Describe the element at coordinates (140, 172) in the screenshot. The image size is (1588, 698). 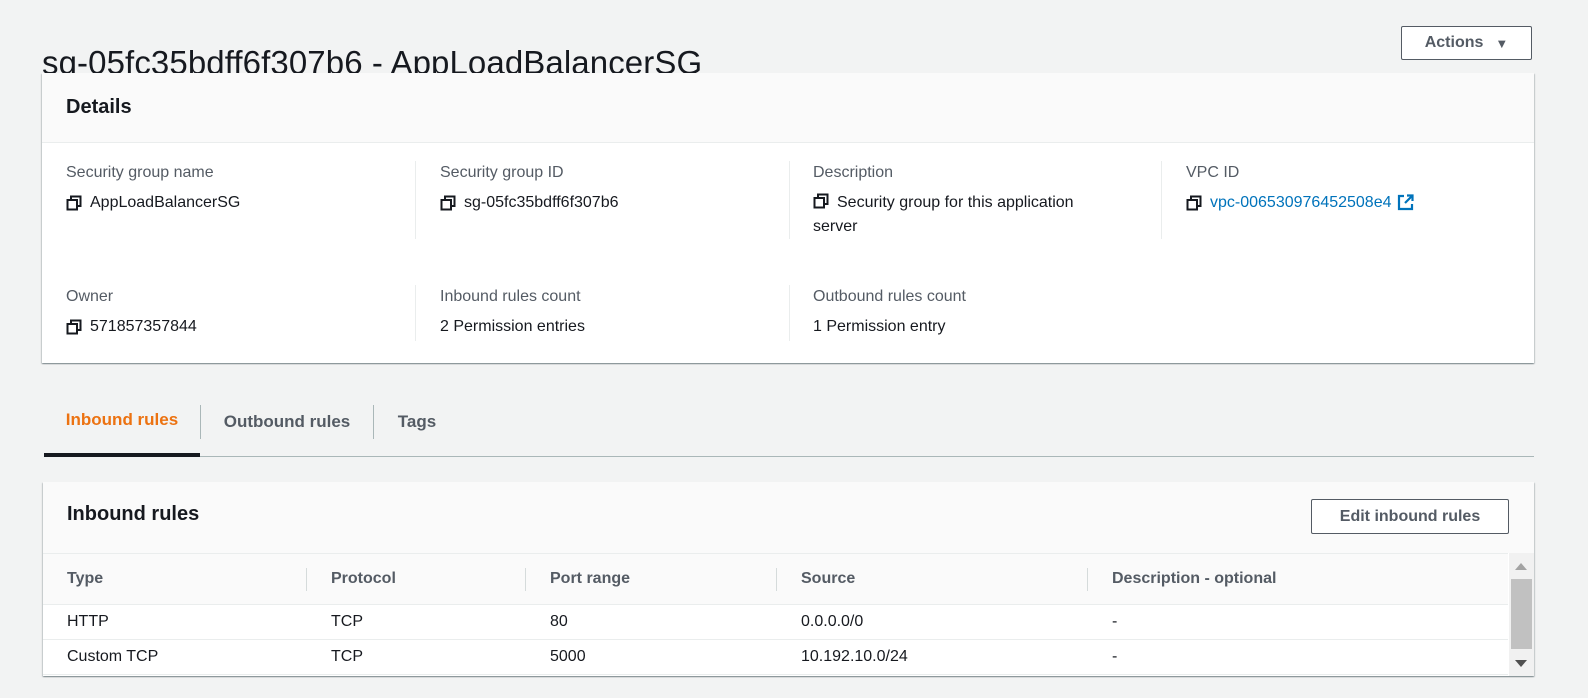
I see `field-label: Security group name` at that location.